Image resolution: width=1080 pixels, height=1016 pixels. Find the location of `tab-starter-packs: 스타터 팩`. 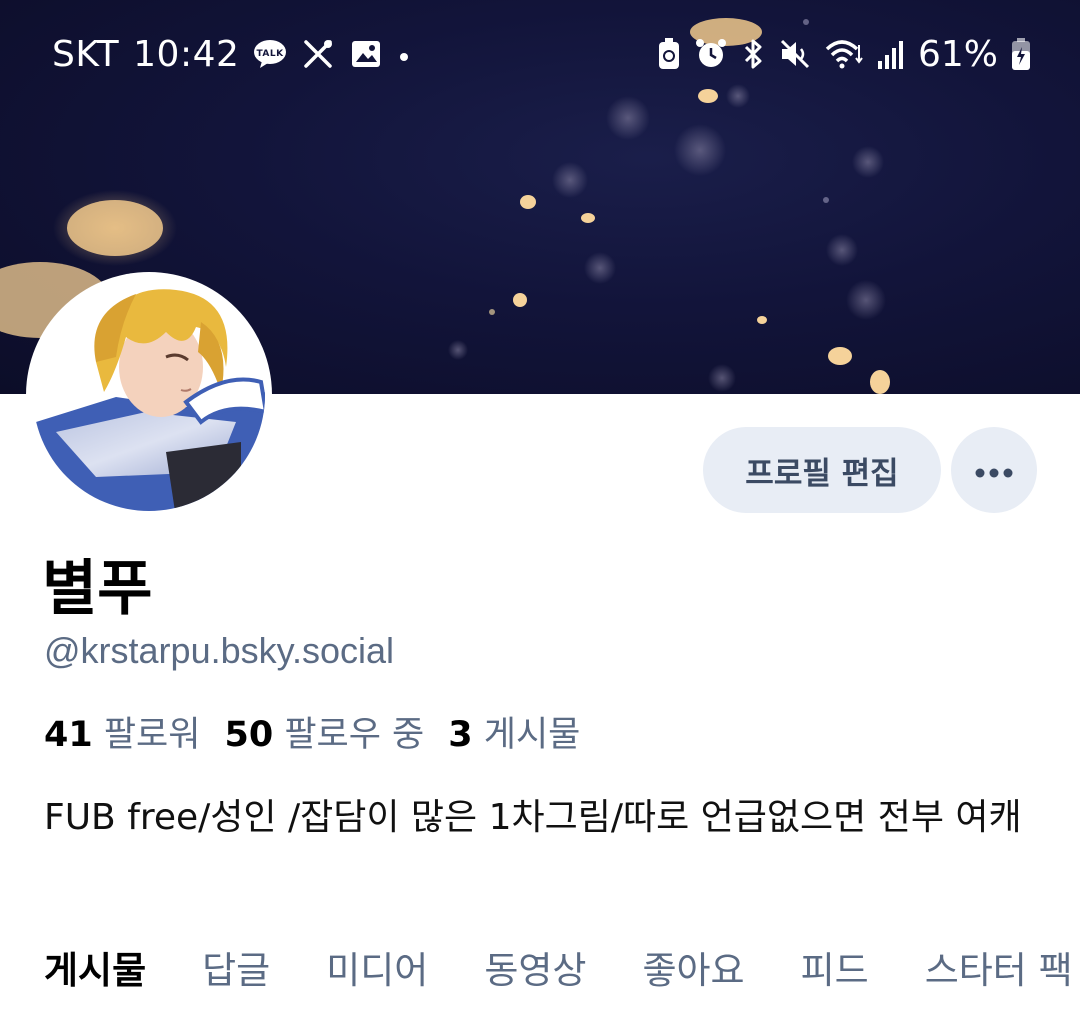

tab-starter-packs: 스타터 팩 is located at coordinates (999, 970).